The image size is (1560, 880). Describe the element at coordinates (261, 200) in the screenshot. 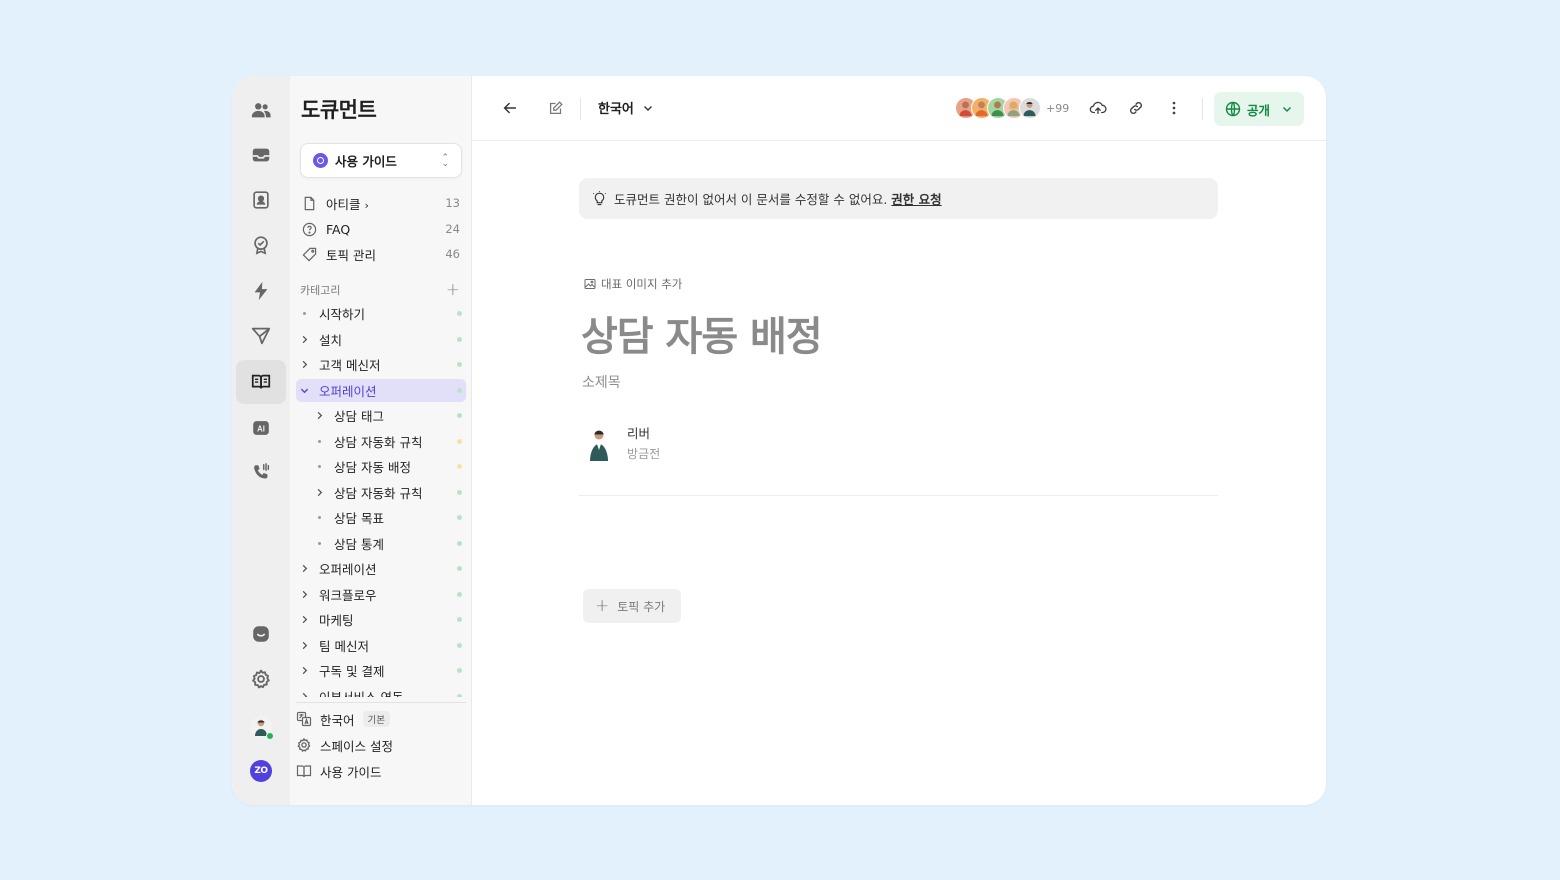

I see `contact-book-icon` at that location.